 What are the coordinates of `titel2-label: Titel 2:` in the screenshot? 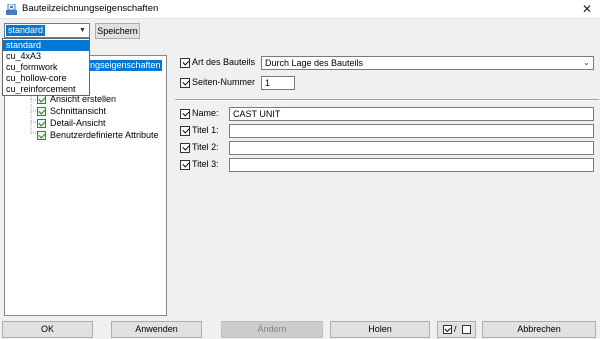 It's located at (205, 147).